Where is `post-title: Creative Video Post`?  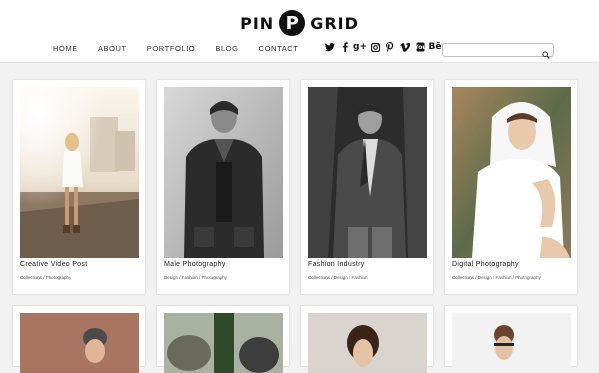 post-title: Creative Video Post is located at coordinates (53, 264).